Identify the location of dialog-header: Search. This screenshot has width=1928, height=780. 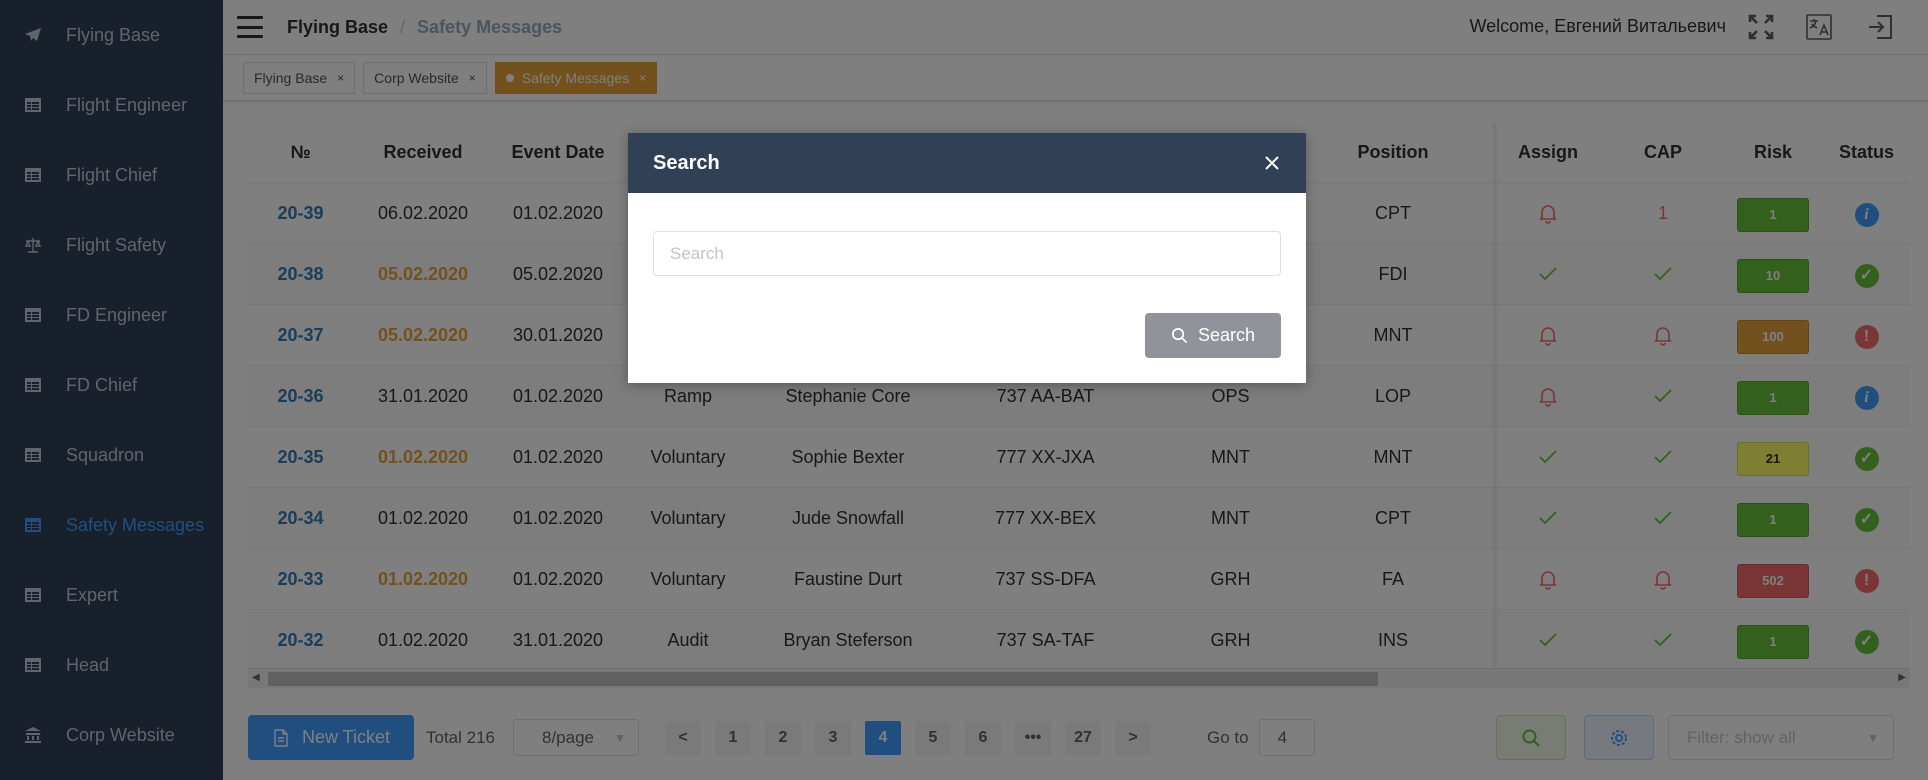
(967, 163).